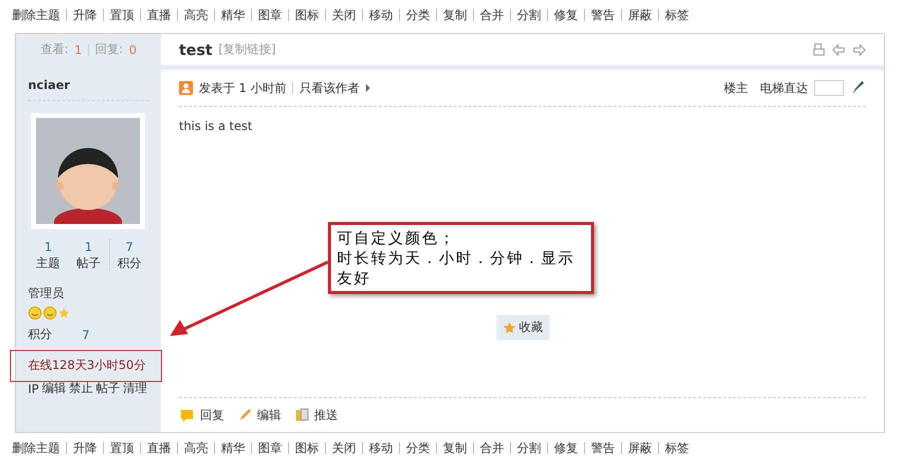  What do you see at coordinates (187, 415) in the screenshot?
I see `speech-bubble-icon` at bounding box center [187, 415].